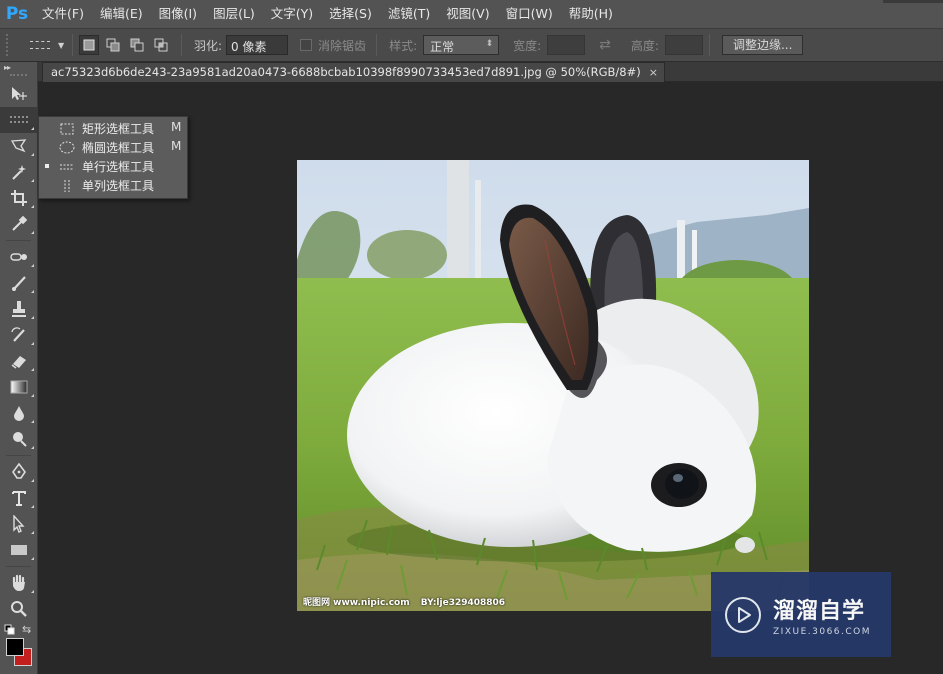 Image resolution: width=943 pixels, height=674 pixels. I want to click on rectangle-tool, so click(19, 550).